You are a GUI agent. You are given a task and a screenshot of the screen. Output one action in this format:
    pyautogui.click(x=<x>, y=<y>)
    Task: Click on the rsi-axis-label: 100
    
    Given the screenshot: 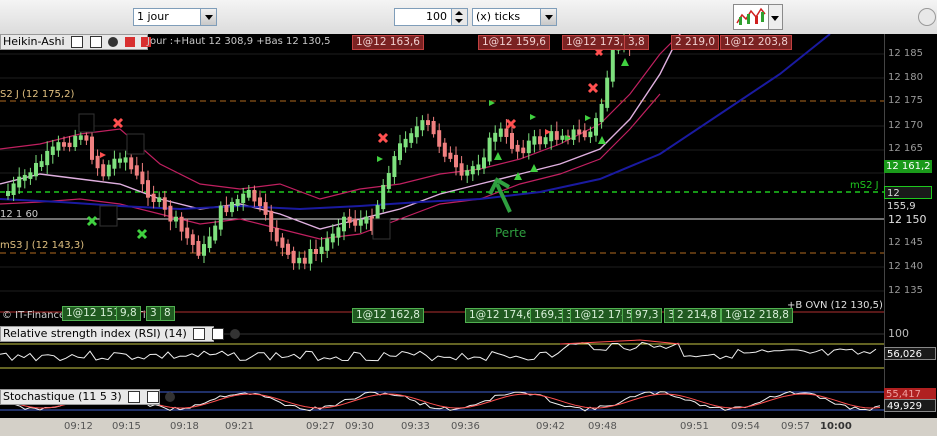 What is the action you would take?
    pyautogui.click(x=898, y=333)
    